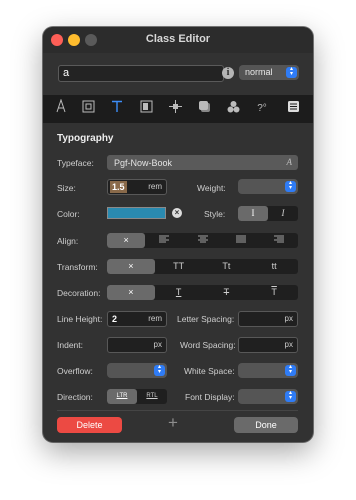  I want to click on align-justify-button, so click(241, 240).